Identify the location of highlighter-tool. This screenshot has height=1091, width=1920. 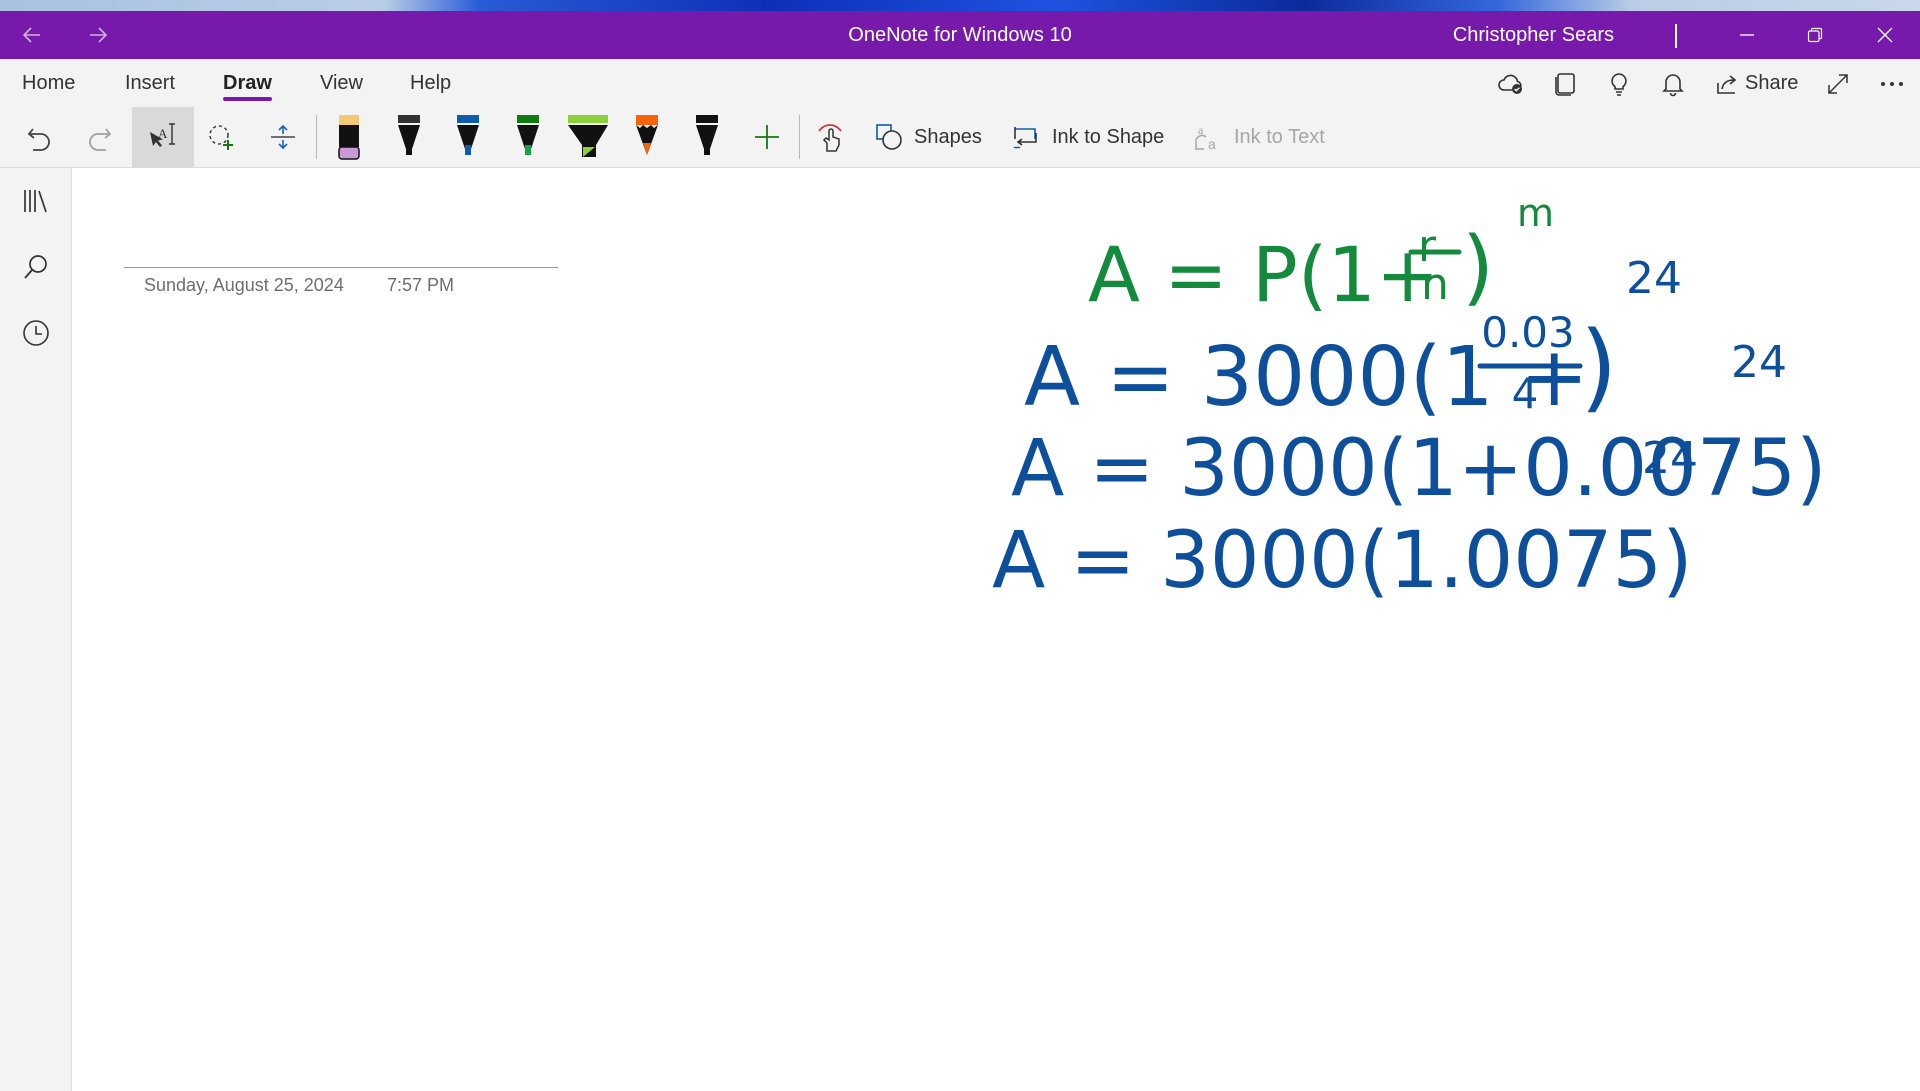
(588, 137).